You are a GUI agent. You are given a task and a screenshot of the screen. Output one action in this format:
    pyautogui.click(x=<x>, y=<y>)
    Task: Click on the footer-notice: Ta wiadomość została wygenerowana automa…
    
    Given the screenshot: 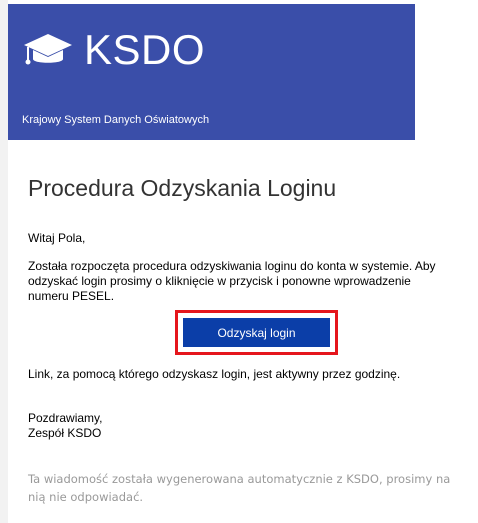 What is the action you would take?
    pyautogui.click(x=239, y=488)
    